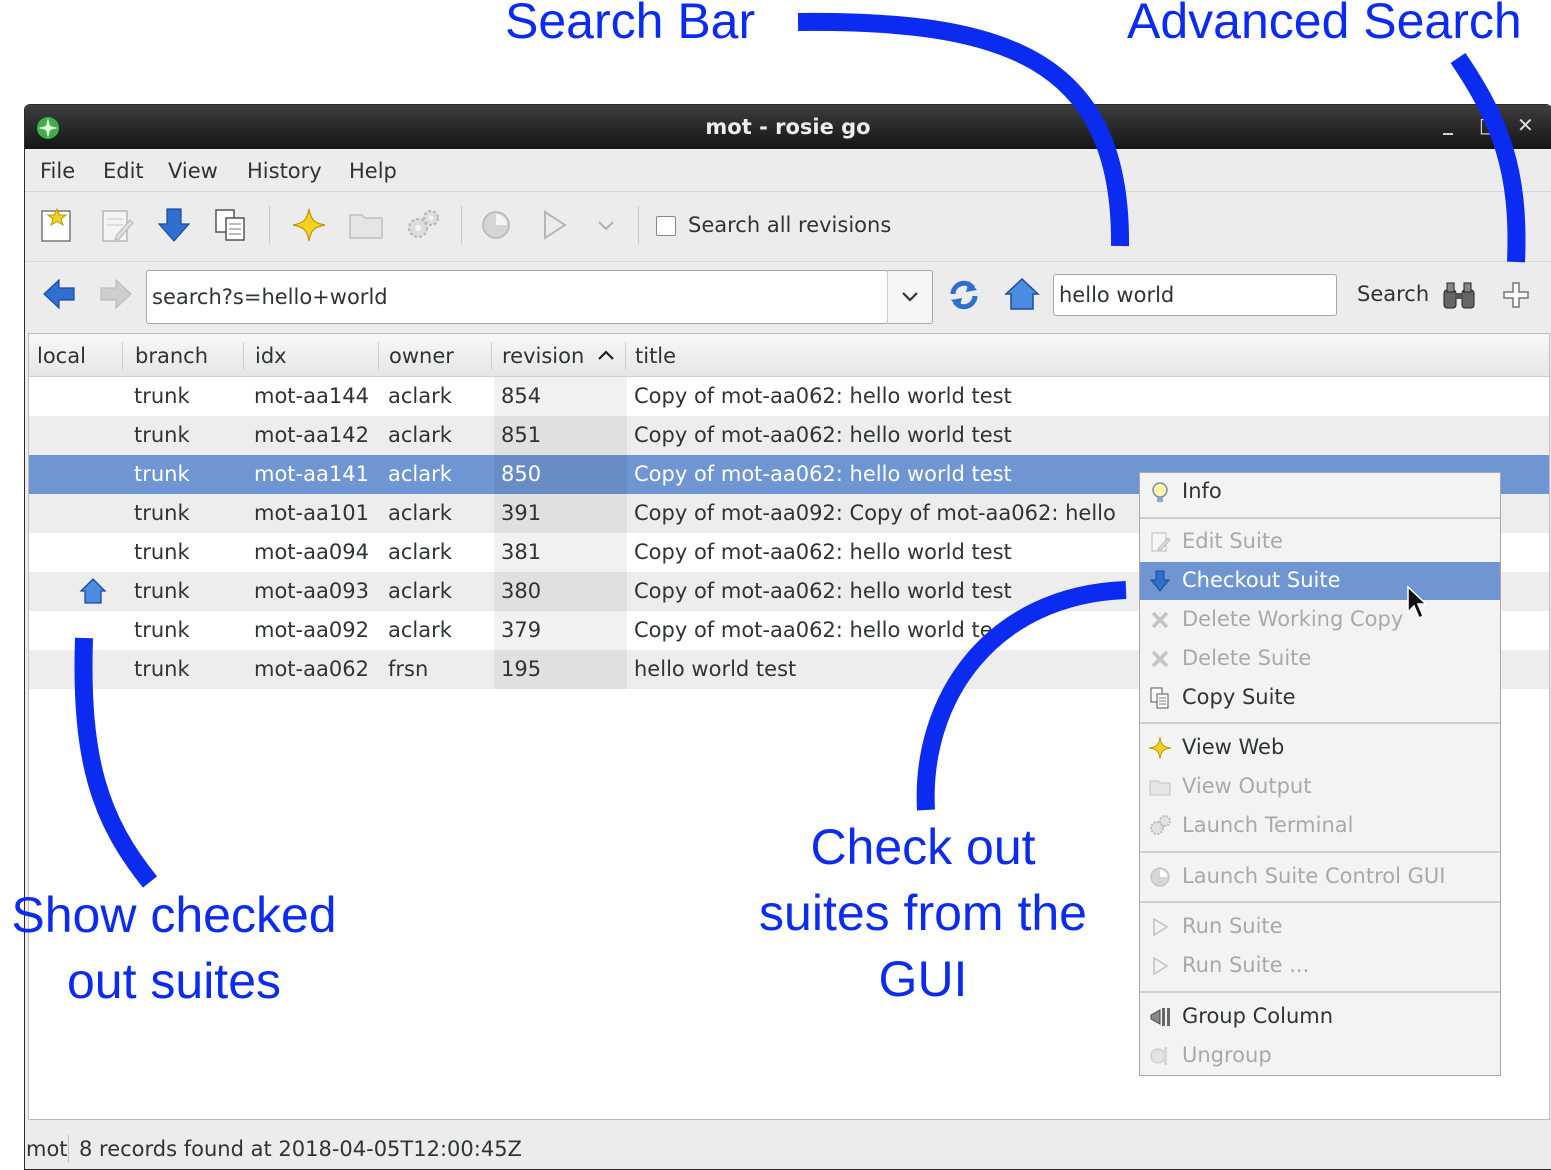  What do you see at coordinates (1021, 696) in the screenshot?
I see `checkout-pointer` at bounding box center [1021, 696].